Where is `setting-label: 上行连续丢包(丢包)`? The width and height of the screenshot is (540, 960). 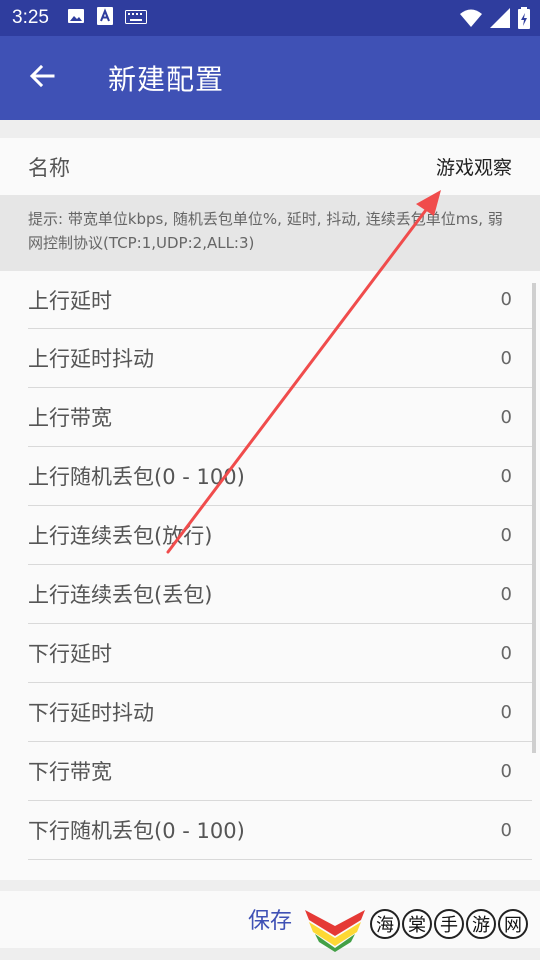
setting-label: 上行连续丢包(丢包) is located at coordinates (120, 595).